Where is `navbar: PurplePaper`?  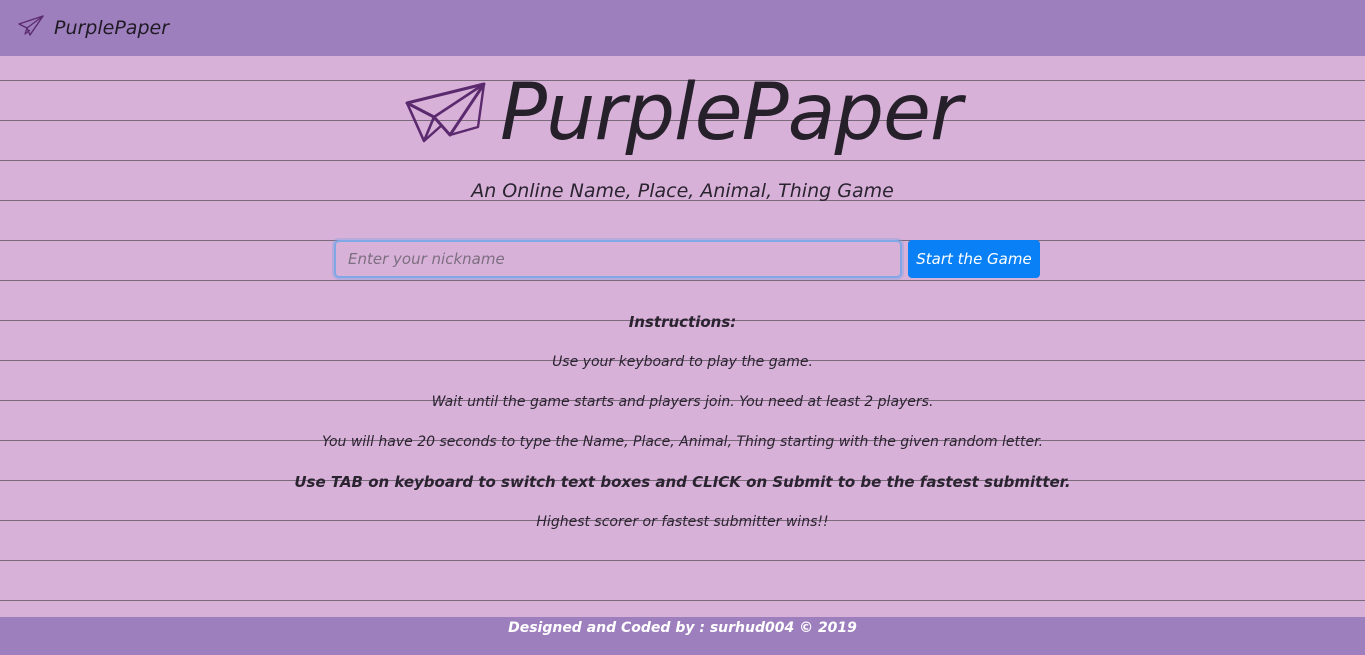
navbar: PurplePaper is located at coordinates (682, 28).